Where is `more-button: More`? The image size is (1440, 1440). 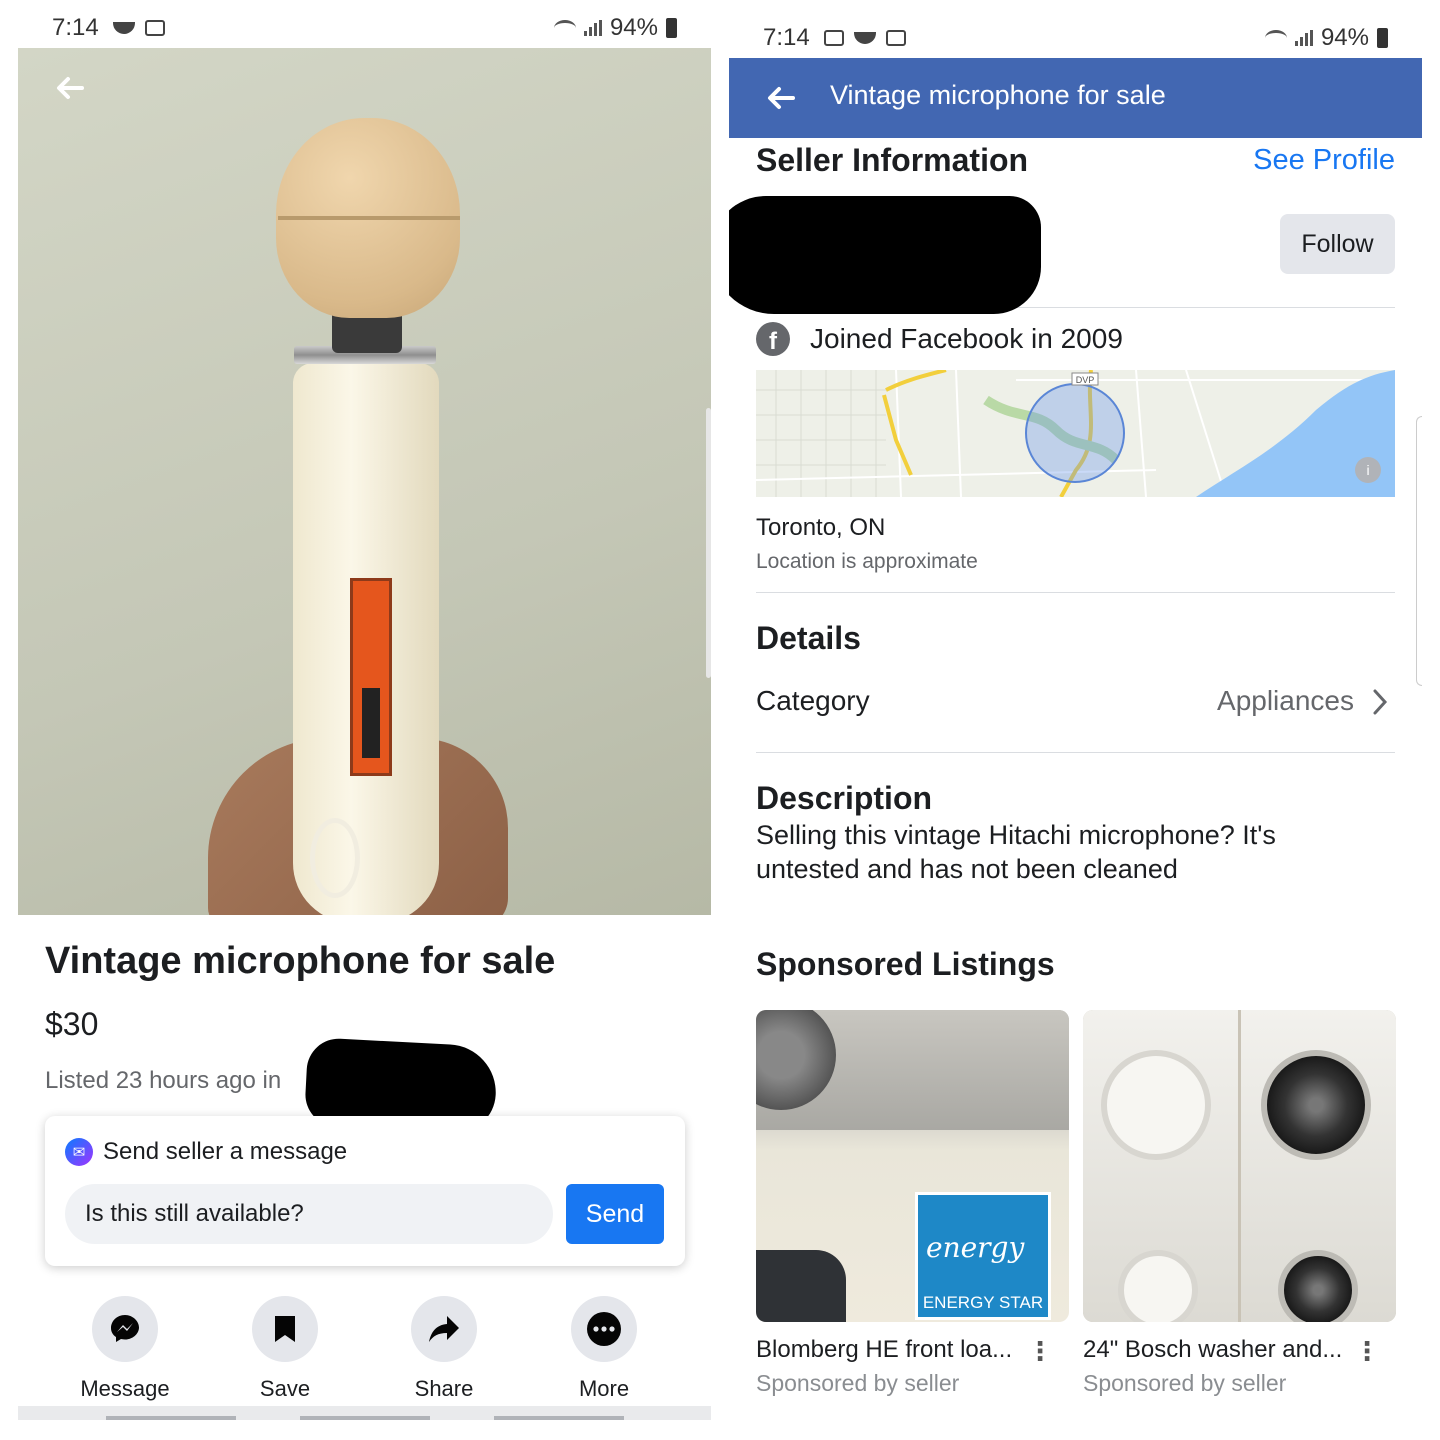 more-button: More is located at coordinates (604, 1349).